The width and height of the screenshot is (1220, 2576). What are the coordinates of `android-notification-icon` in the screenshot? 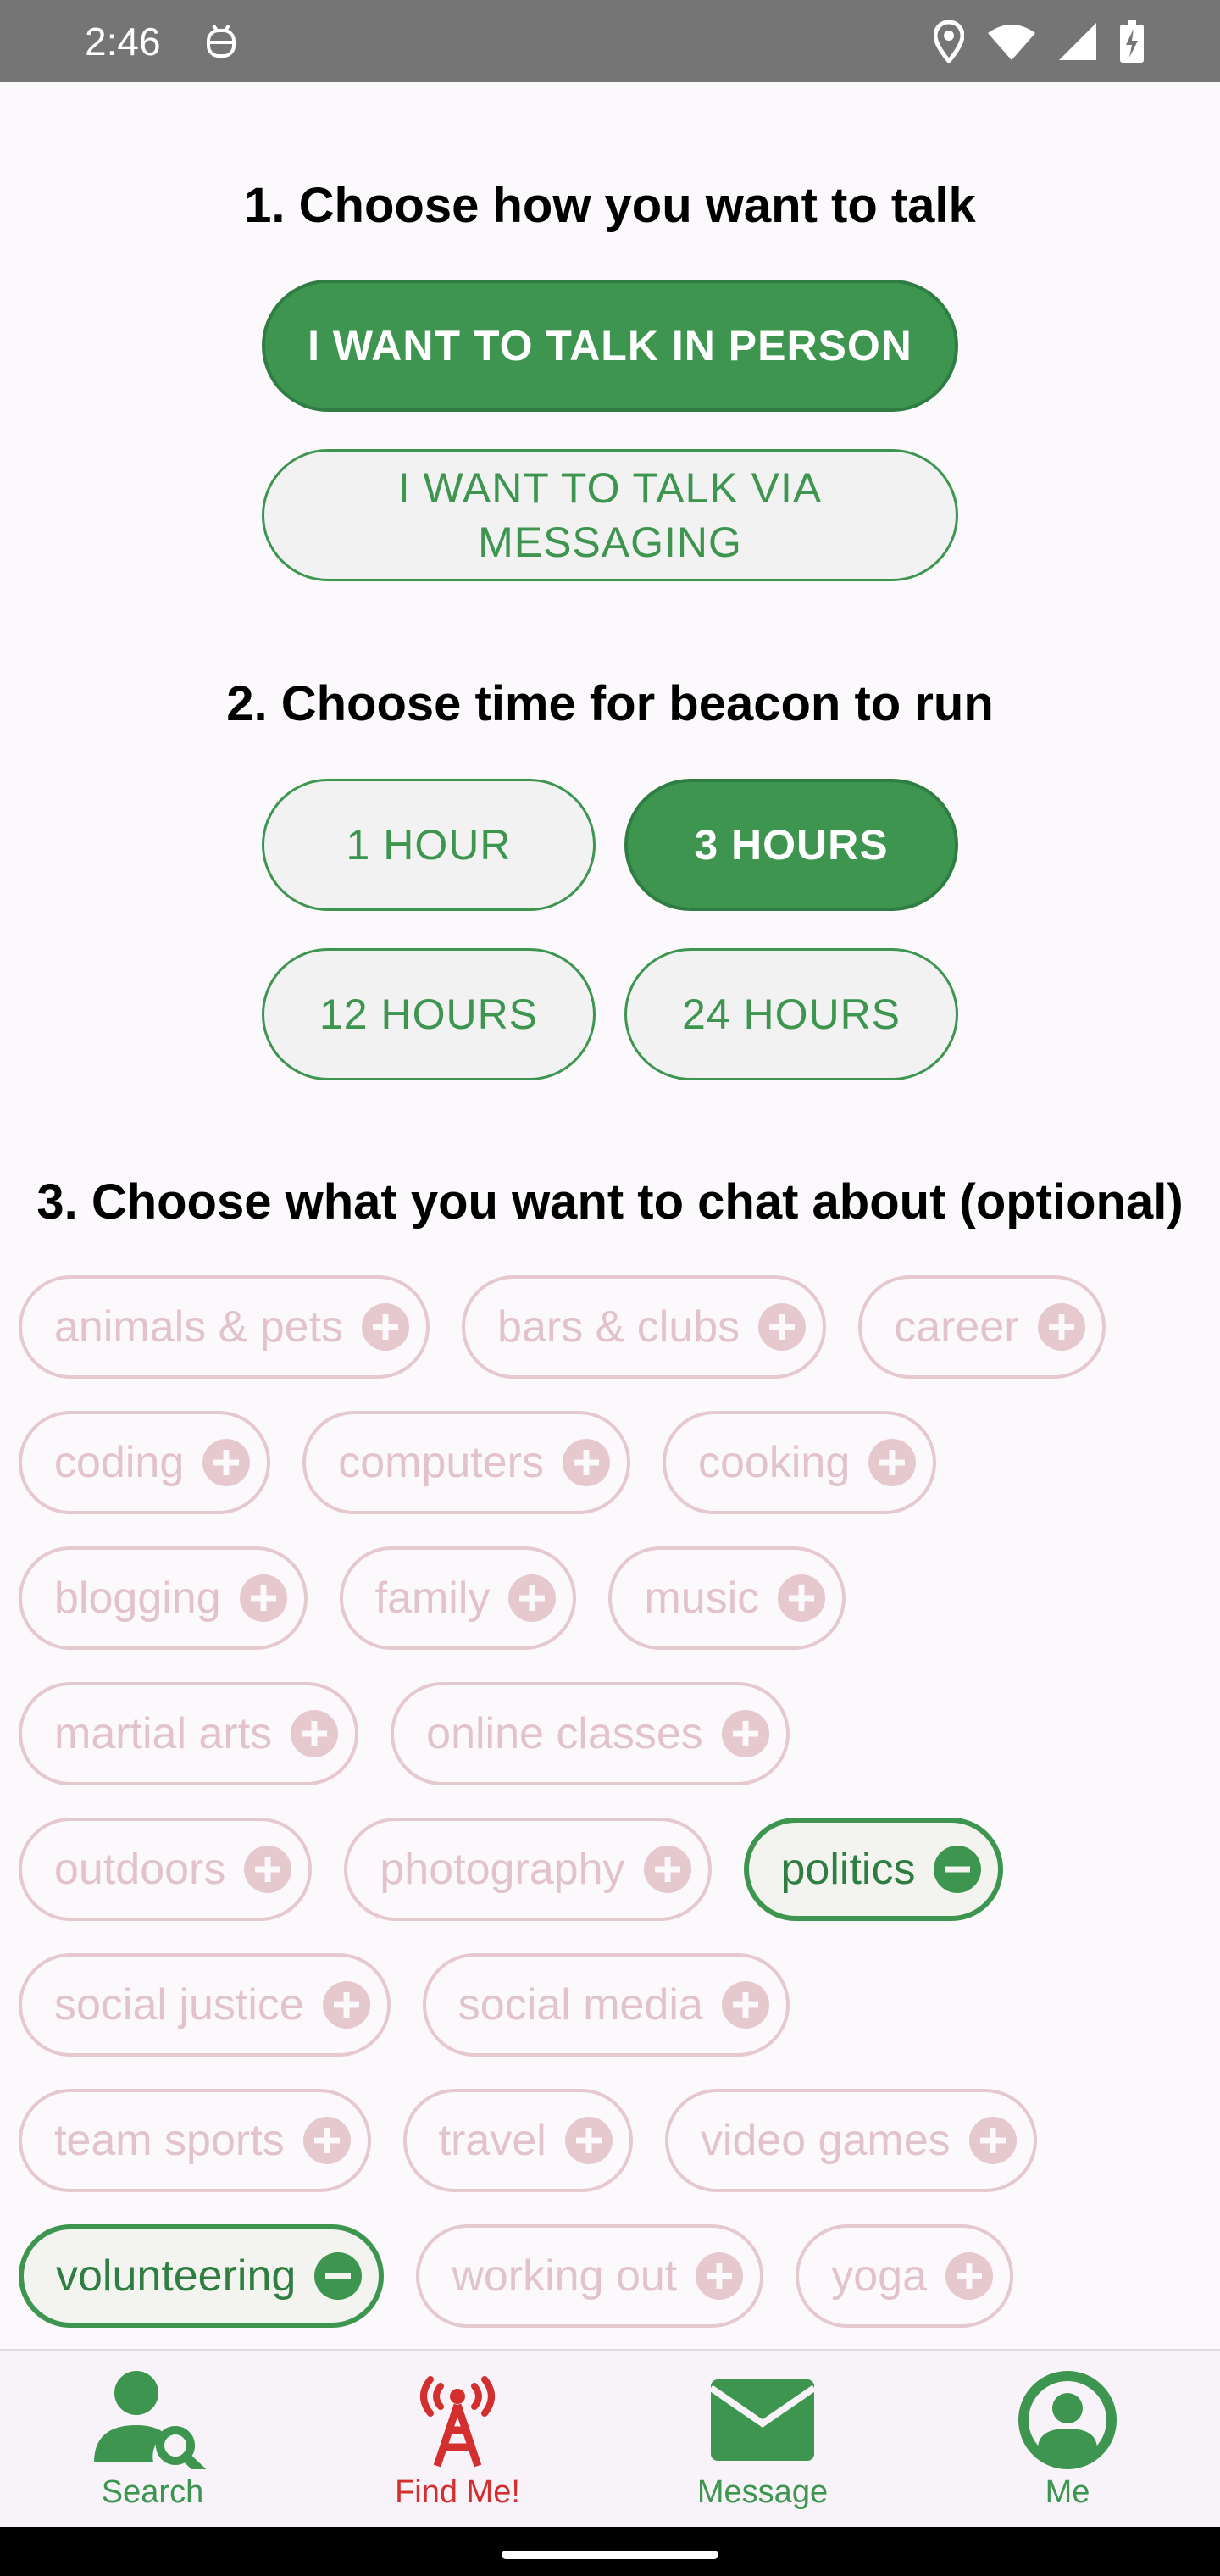 It's located at (221, 41).